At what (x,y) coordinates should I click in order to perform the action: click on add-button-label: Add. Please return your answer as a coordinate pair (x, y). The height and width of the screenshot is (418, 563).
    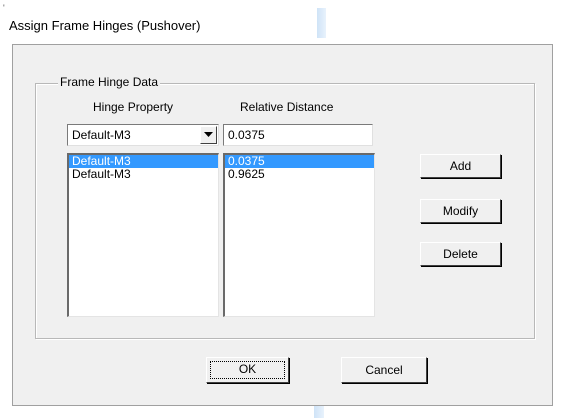
    Looking at the image, I should click on (460, 166).